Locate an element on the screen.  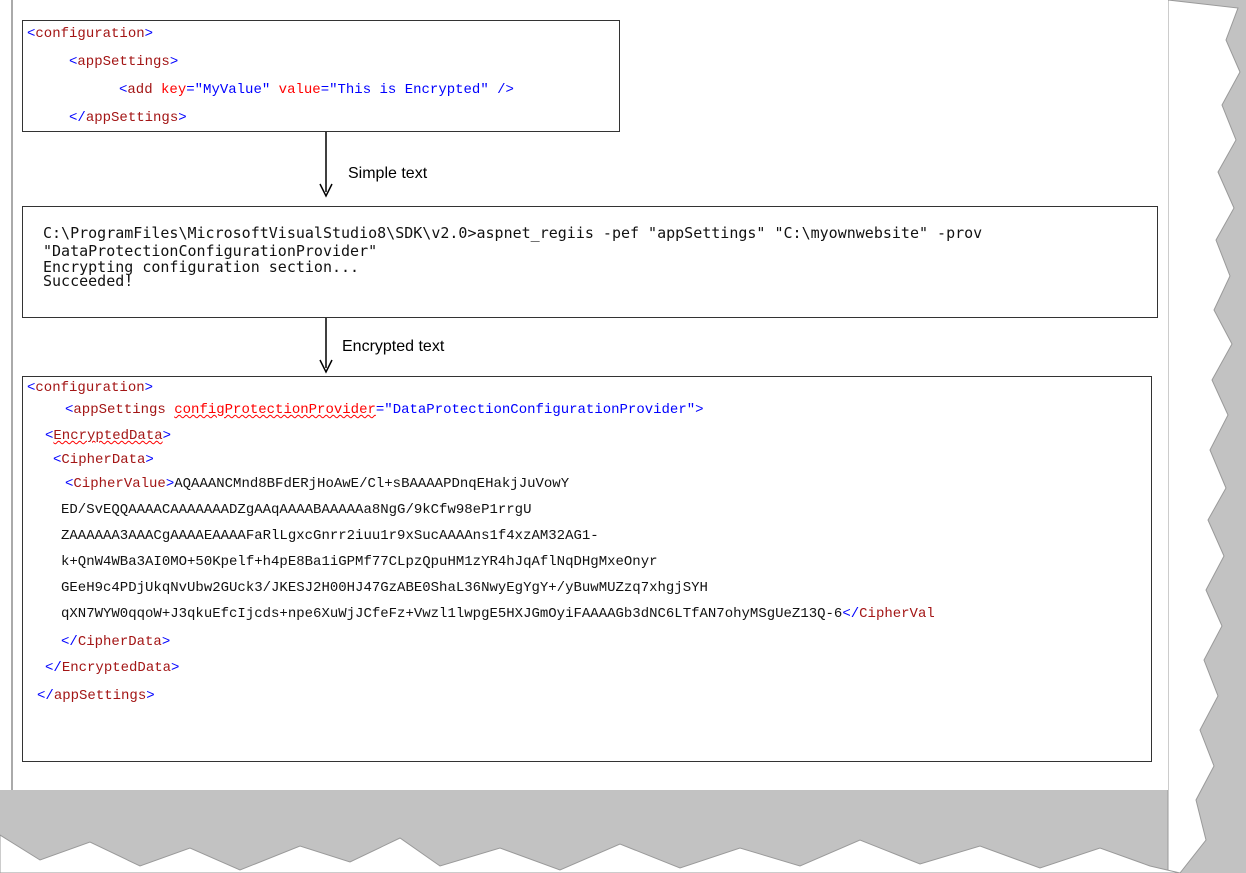
box3-line: </appSettings> is located at coordinates (96, 696).